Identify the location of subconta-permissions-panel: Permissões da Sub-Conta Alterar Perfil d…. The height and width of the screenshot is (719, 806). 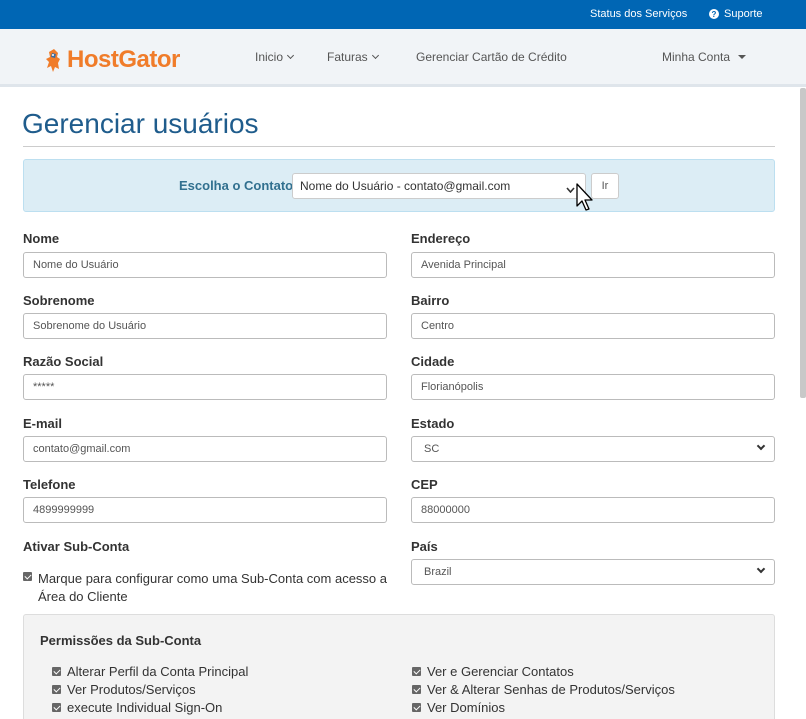
(399, 666).